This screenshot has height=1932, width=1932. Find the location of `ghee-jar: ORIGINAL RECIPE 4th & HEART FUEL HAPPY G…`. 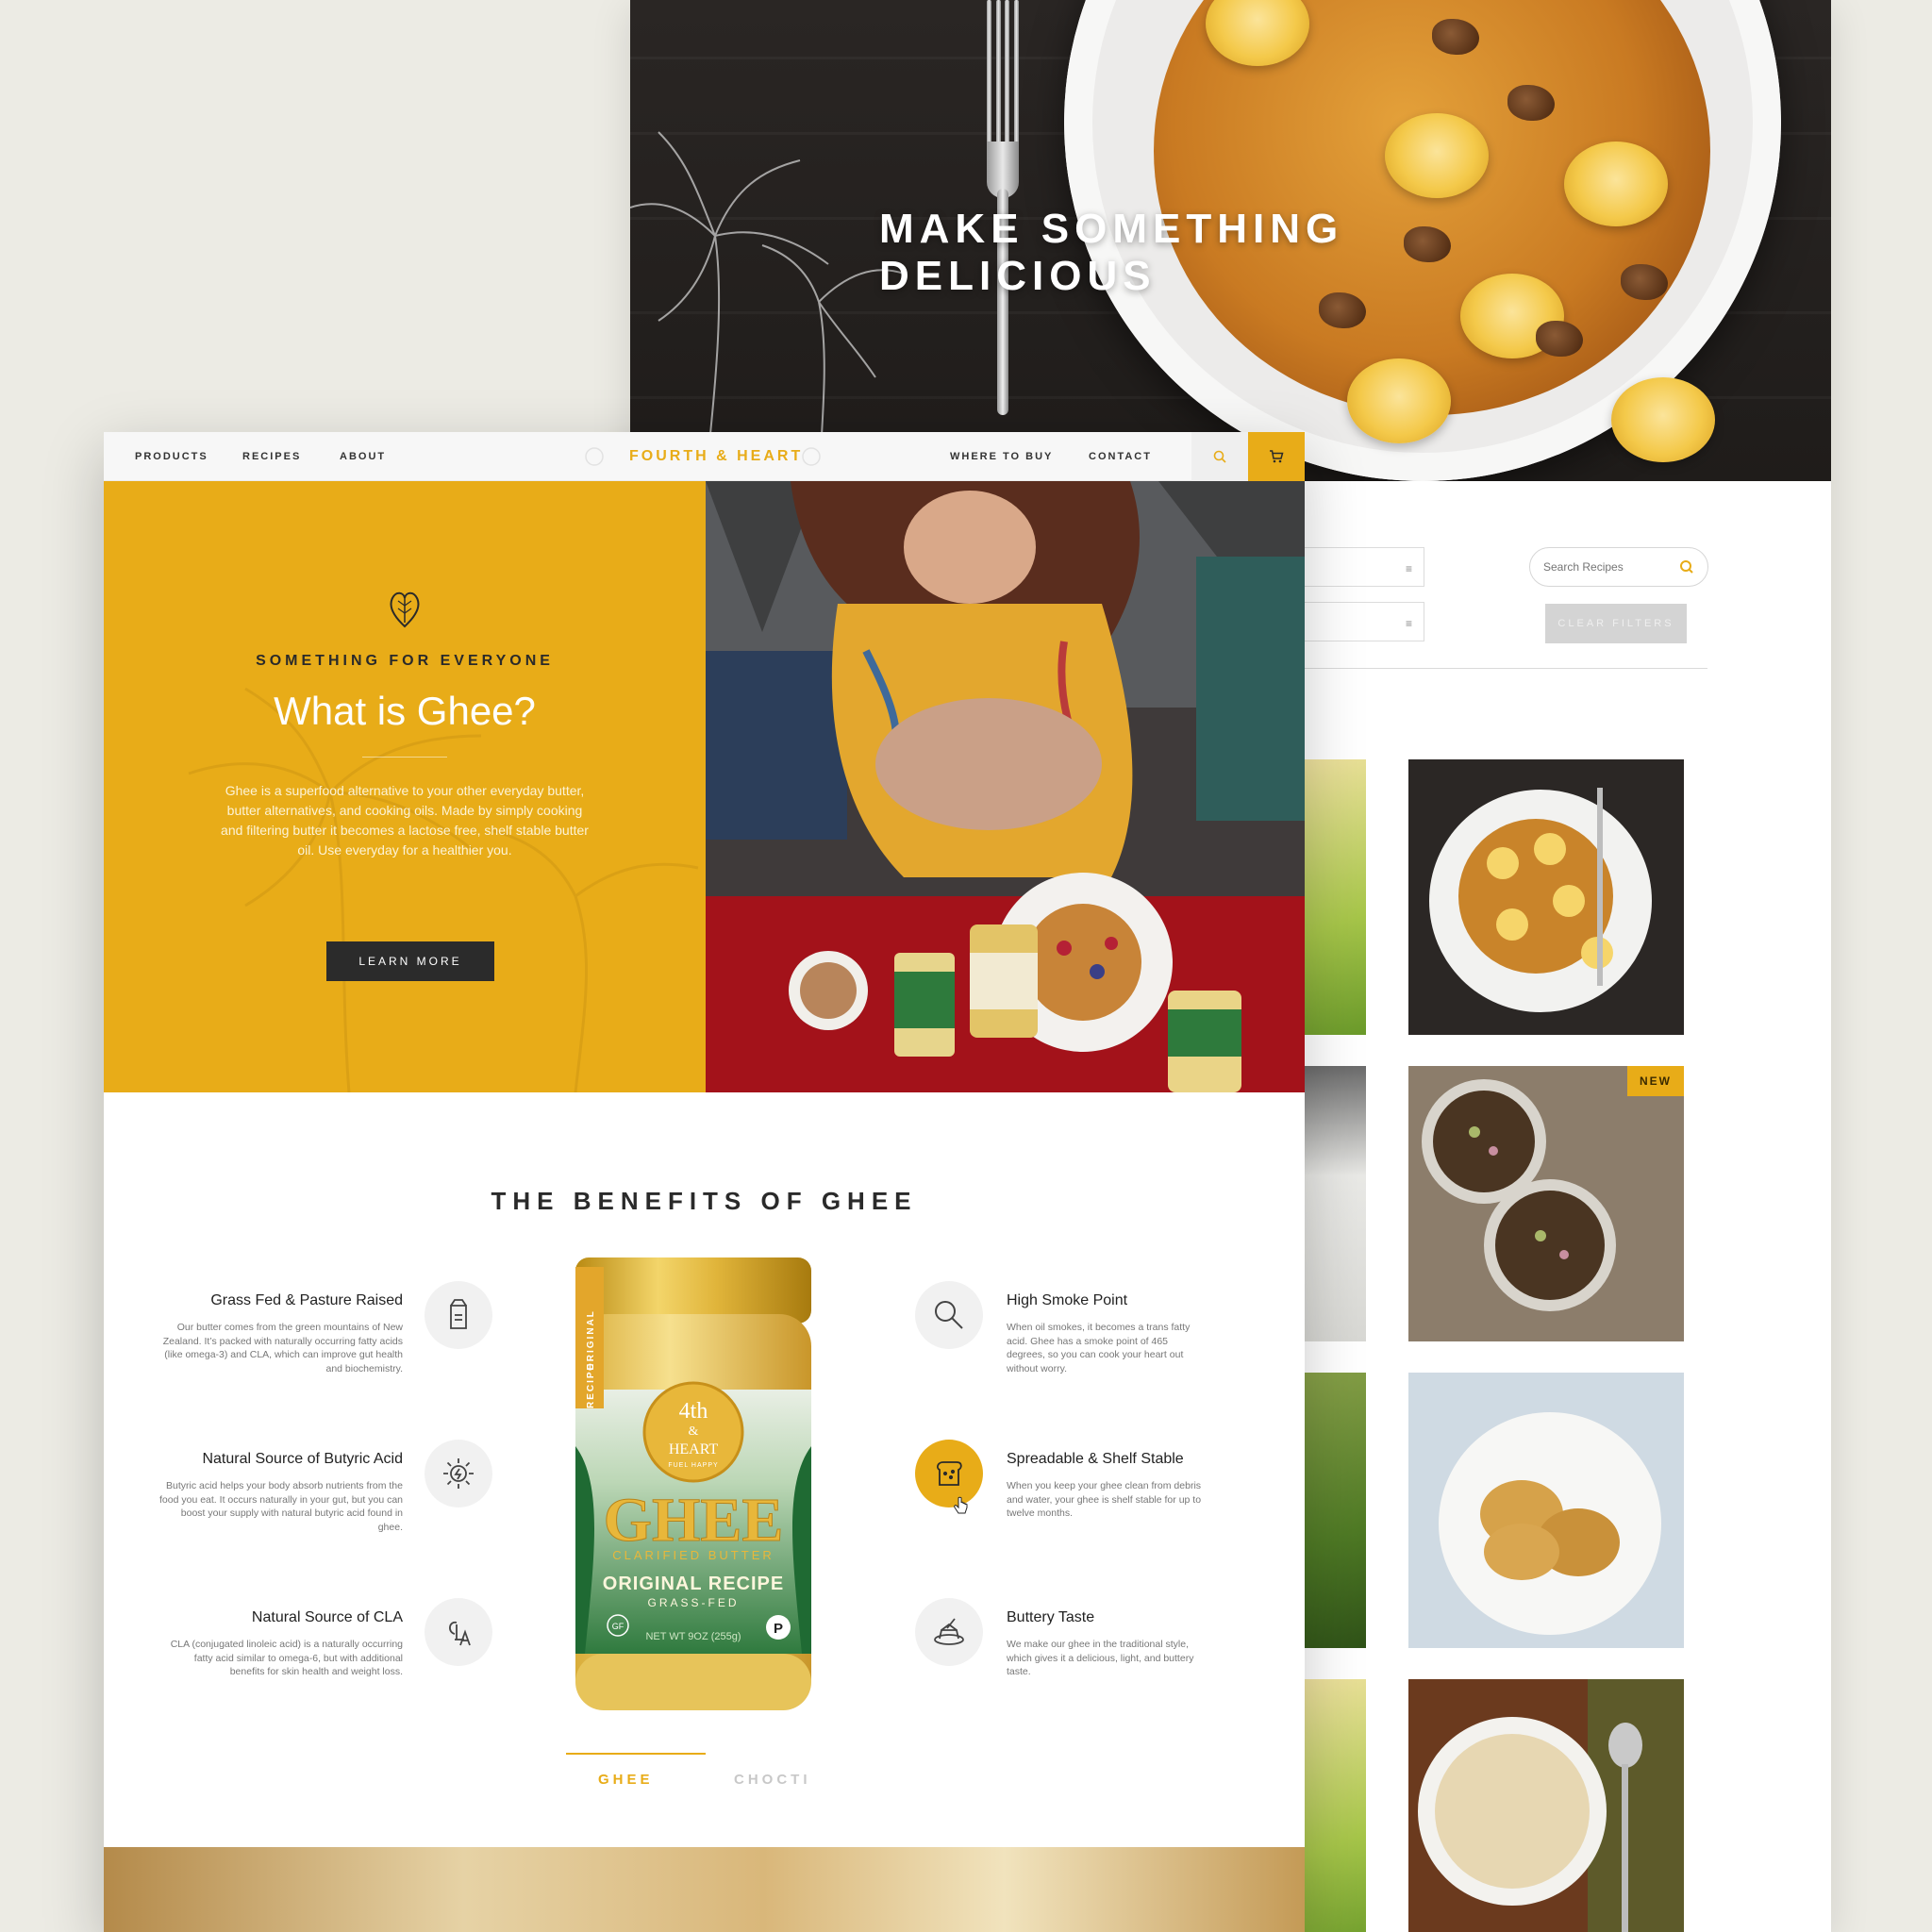

ghee-jar: ORIGINAL RECIPE 4th & HEART FUEL HAPPY G… is located at coordinates (693, 1483).